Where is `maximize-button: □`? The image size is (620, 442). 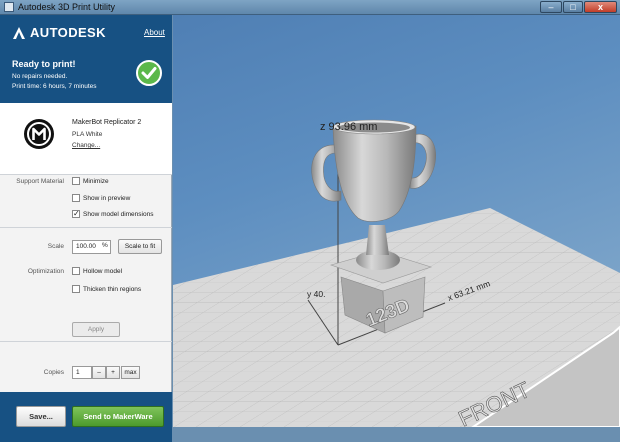
maximize-button: □ is located at coordinates (573, 7).